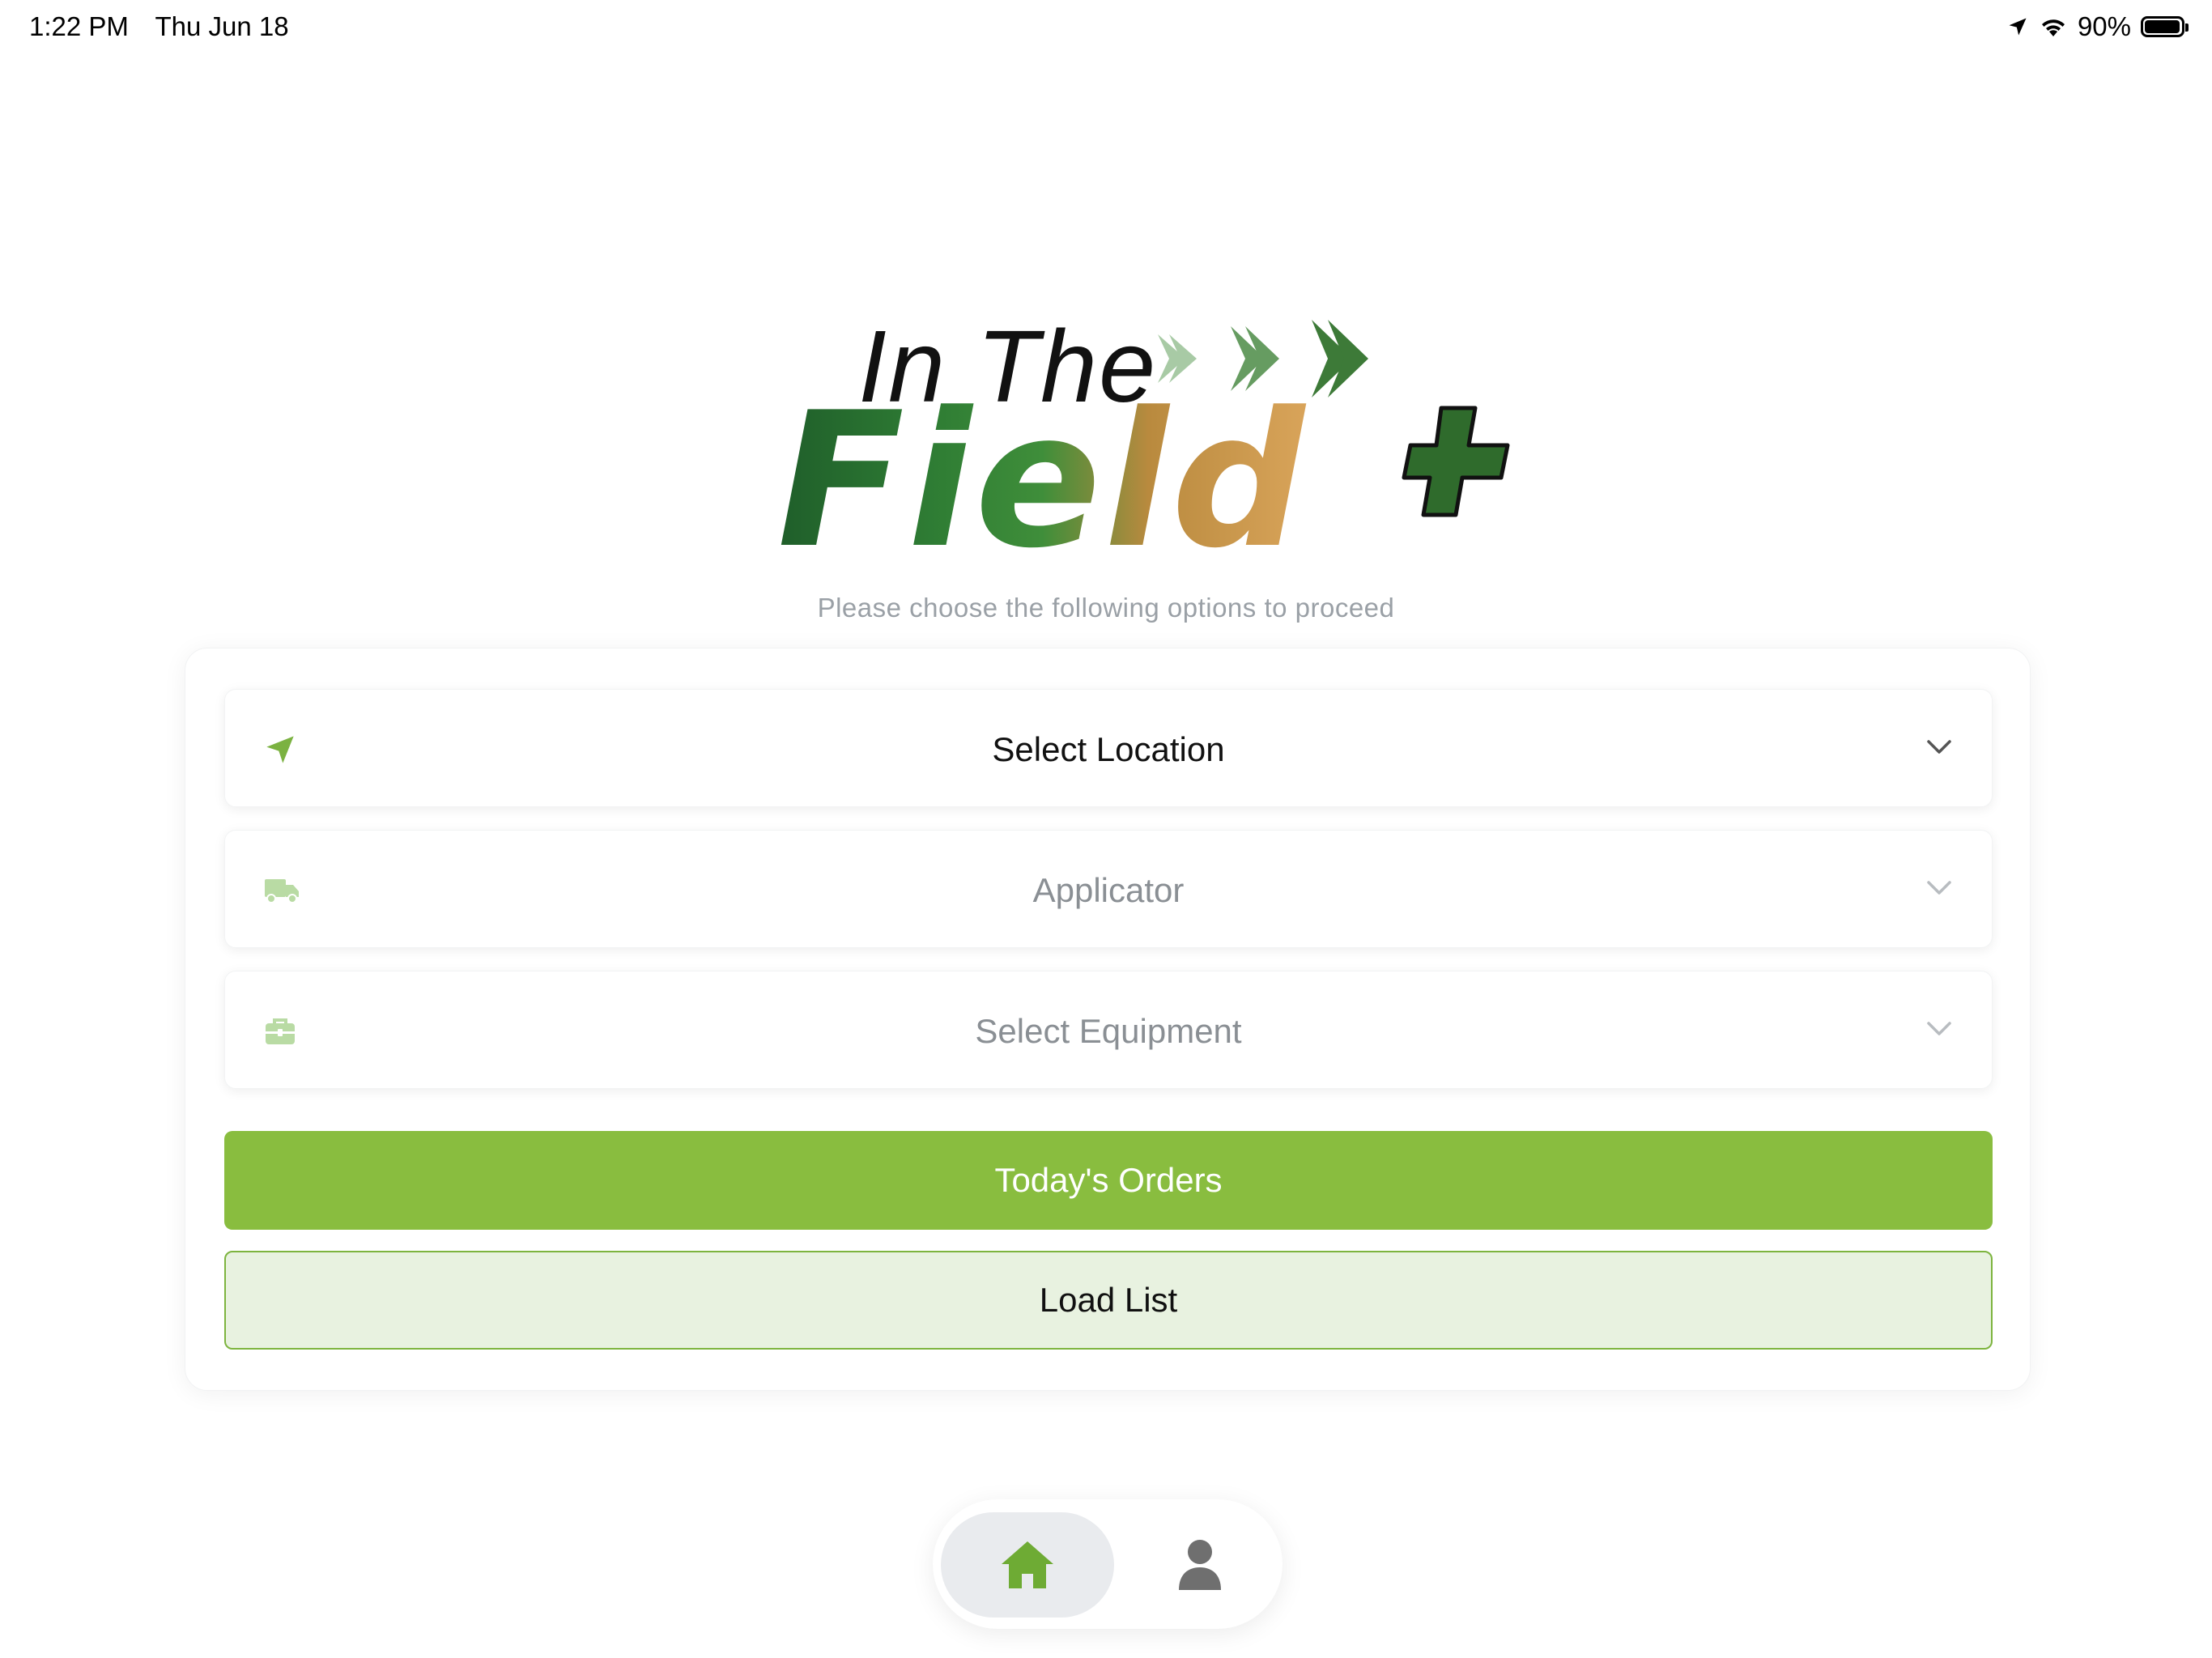 Image resolution: width=2212 pixels, height=1658 pixels. I want to click on battery-fill, so click(2163, 26).